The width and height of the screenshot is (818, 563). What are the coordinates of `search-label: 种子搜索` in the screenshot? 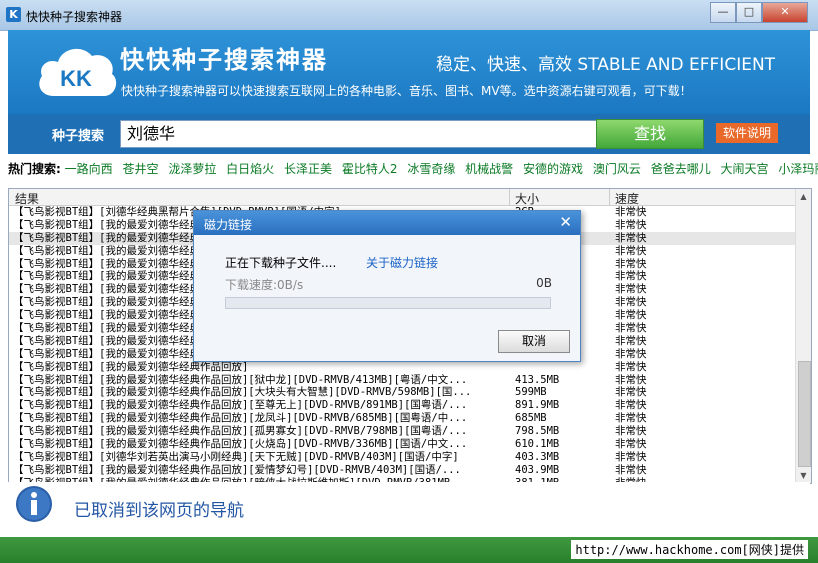 It's located at (78, 136).